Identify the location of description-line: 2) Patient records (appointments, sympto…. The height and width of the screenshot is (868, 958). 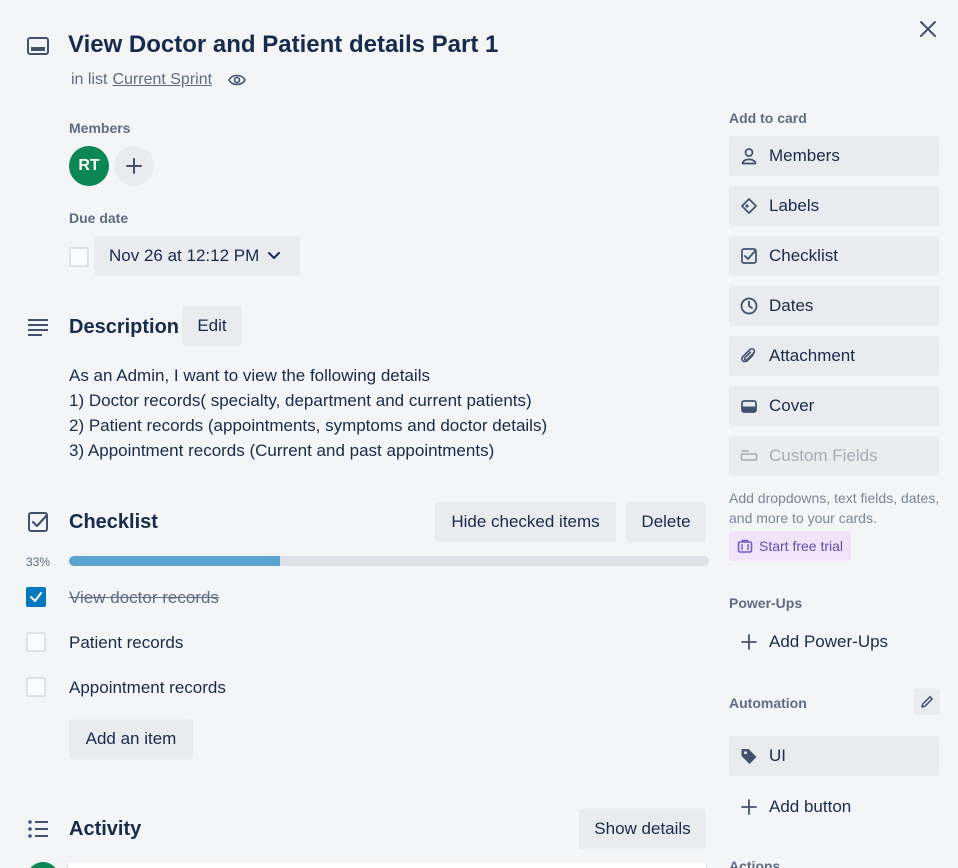
(308, 425).